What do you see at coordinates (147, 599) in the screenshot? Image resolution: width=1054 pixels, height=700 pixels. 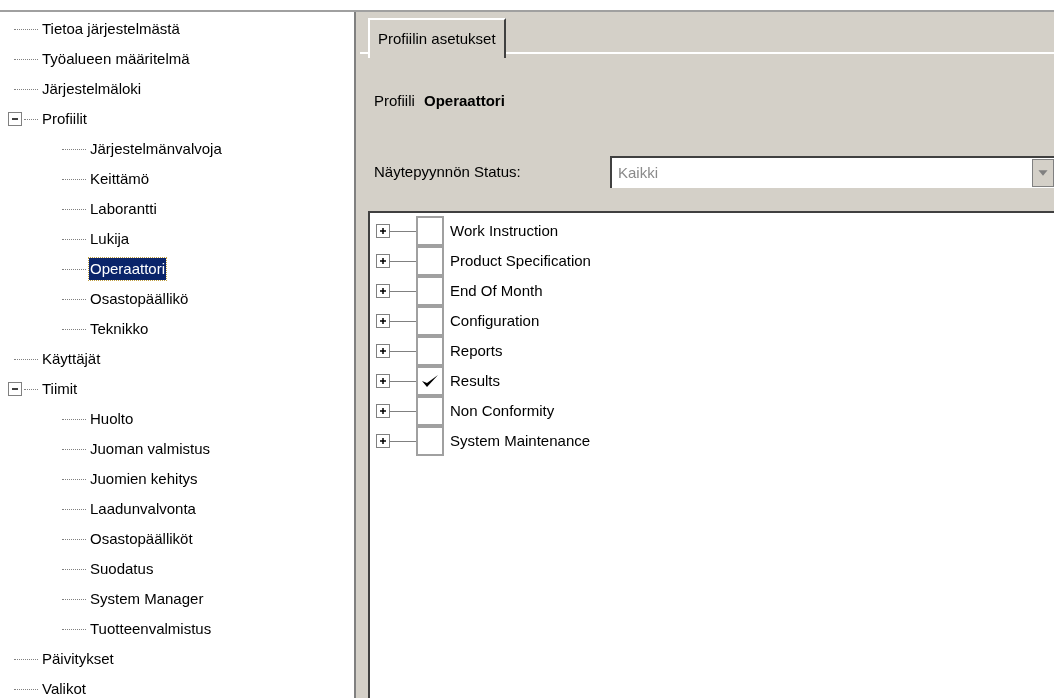 I see `tree-item: System Manager` at bounding box center [147, 599].